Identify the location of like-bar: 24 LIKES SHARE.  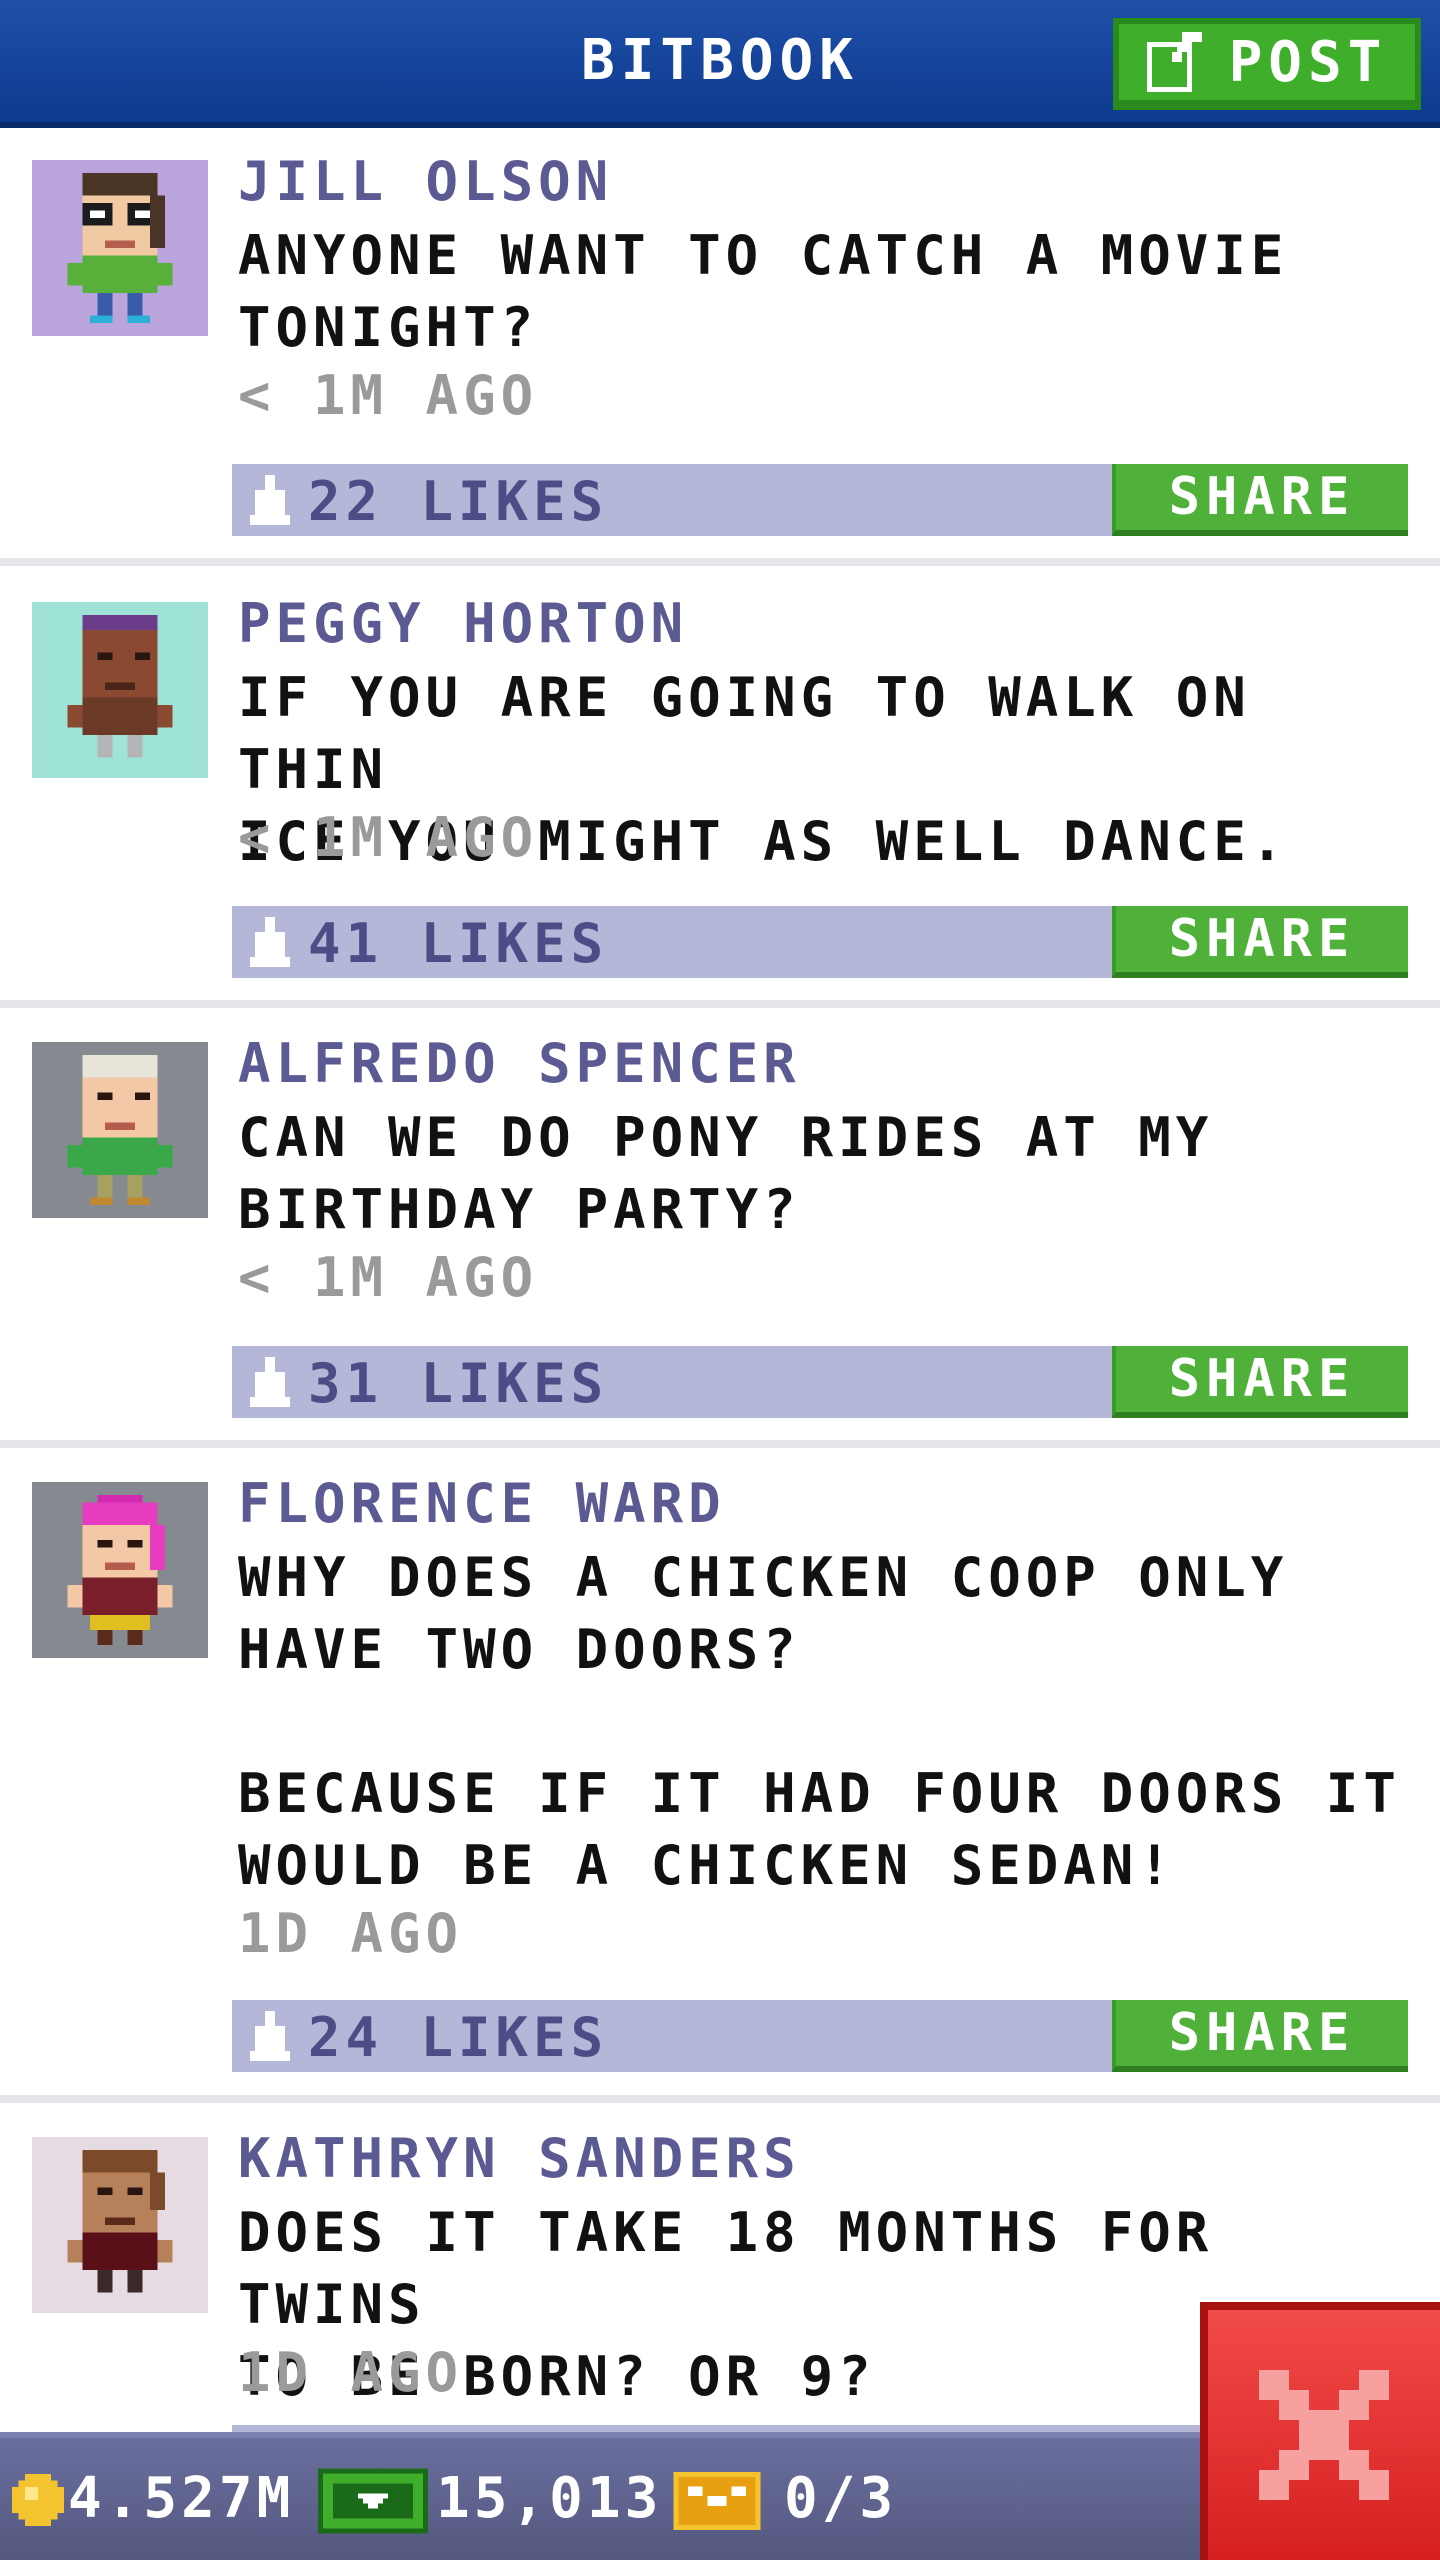
(820, 2036).